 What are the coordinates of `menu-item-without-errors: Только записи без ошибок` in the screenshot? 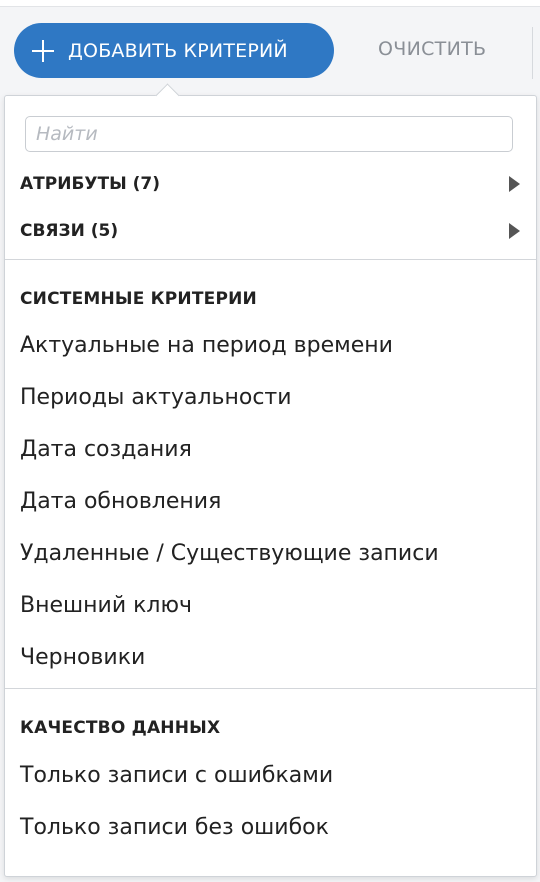 It's located at (270, 827).